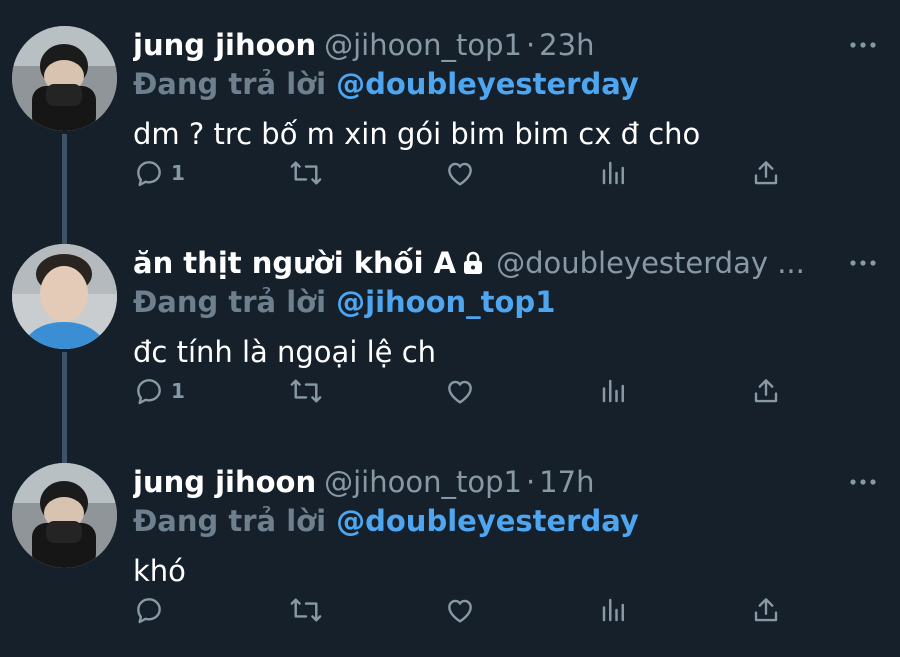 This screenshot has width=900, height=657. What do you see at coordinates (566, 45) in the screenshot?
I see `timestamp: 23h` at bounding box center [566, 45].